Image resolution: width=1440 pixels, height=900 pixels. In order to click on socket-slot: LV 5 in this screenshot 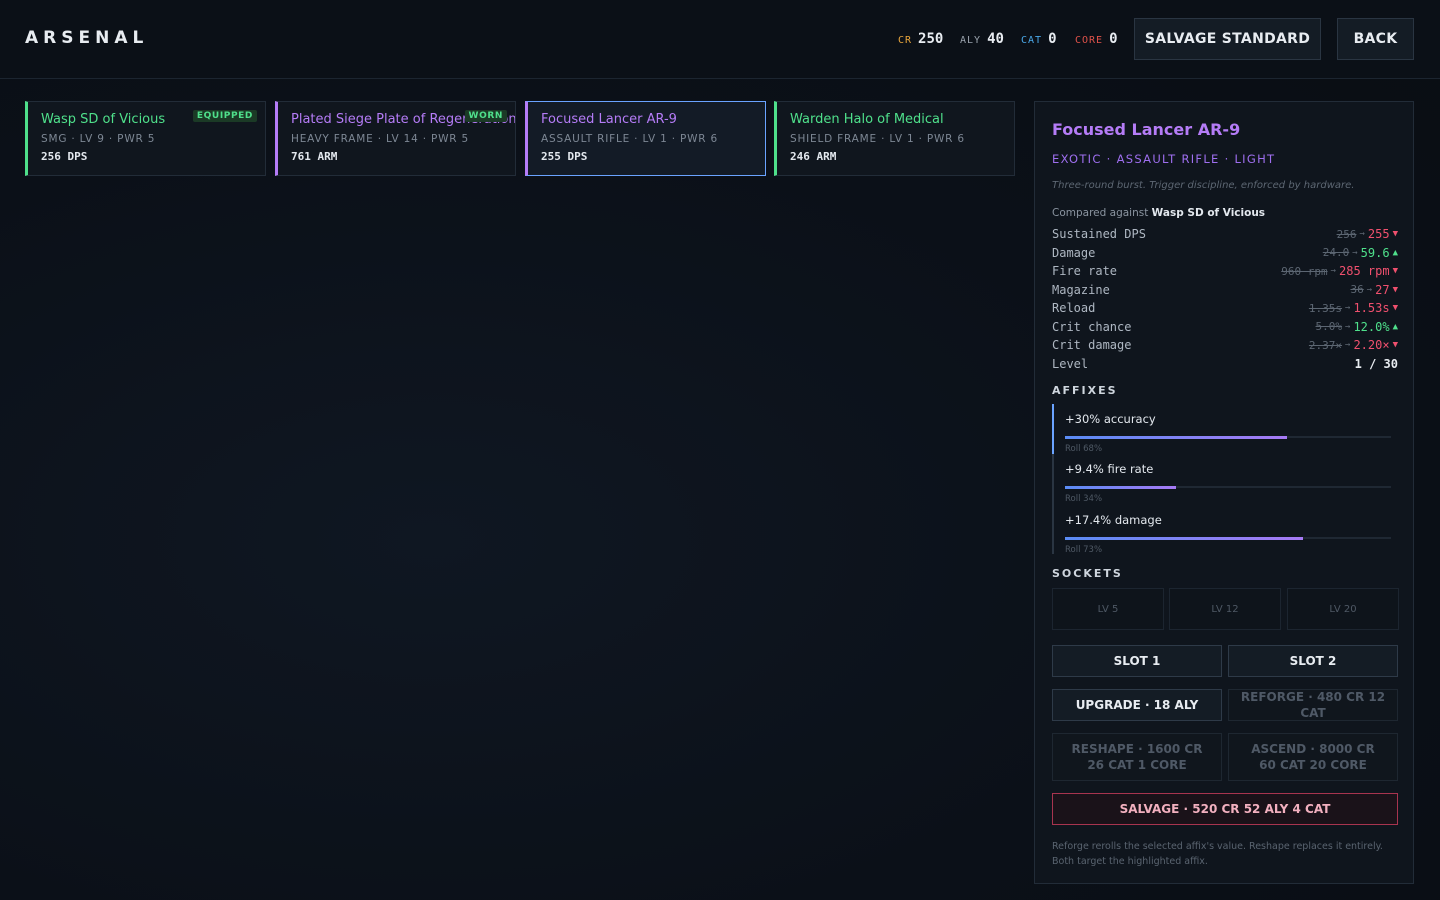, I will do `click(1108, 609)`.